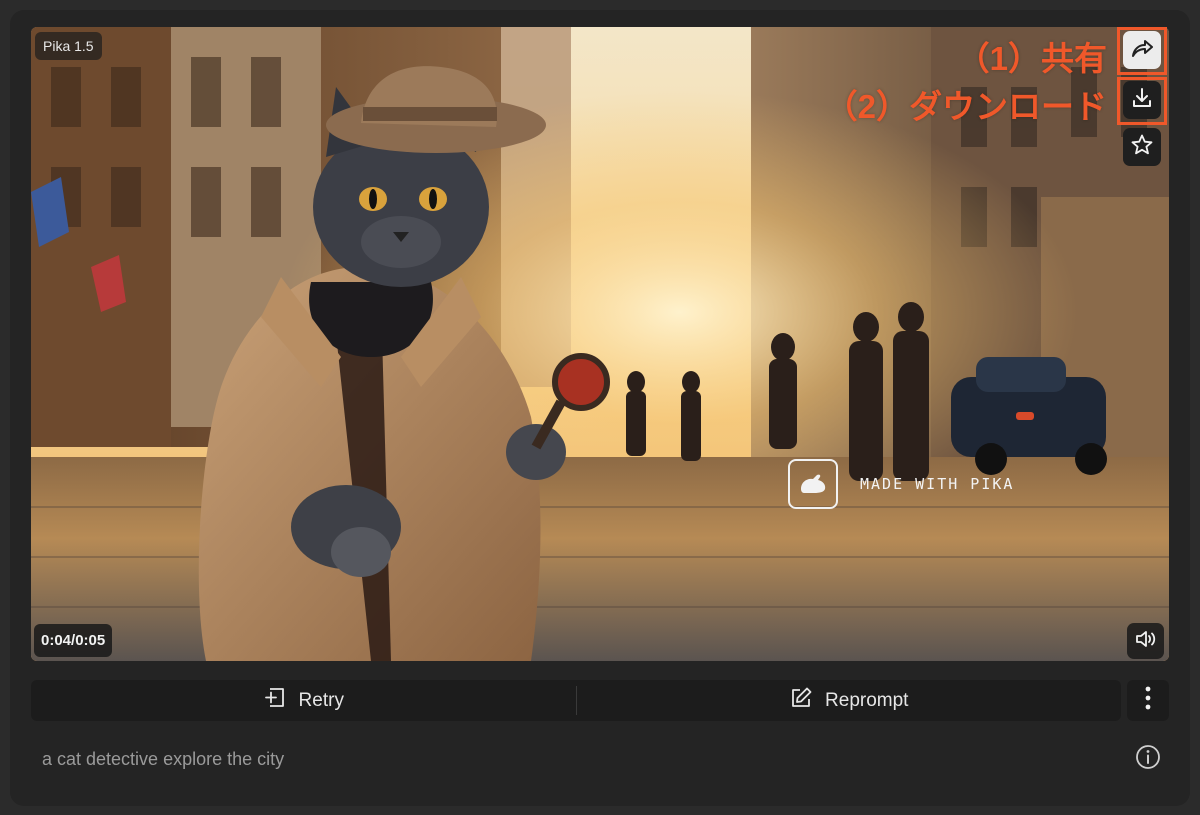 The height and width of the screenshot is (815, 1200). What do you see at coordinates (1031, 58) in the screenshot?
I see `share-annotation-label: （1）共有` at bounding box center [1031, 58].